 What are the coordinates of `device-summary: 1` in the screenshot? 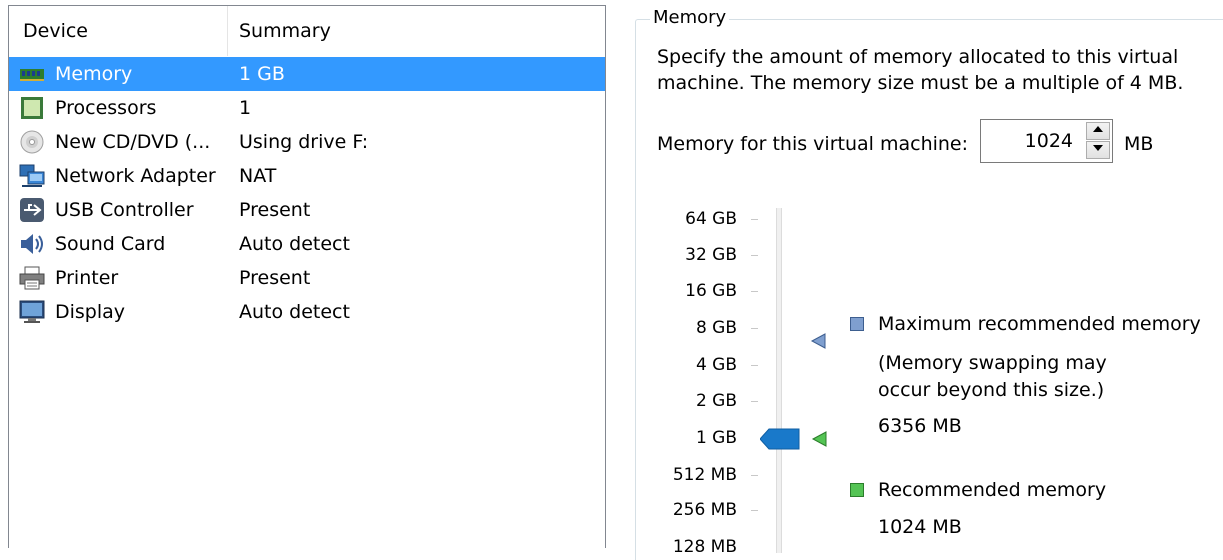 It's located at (245, 108).